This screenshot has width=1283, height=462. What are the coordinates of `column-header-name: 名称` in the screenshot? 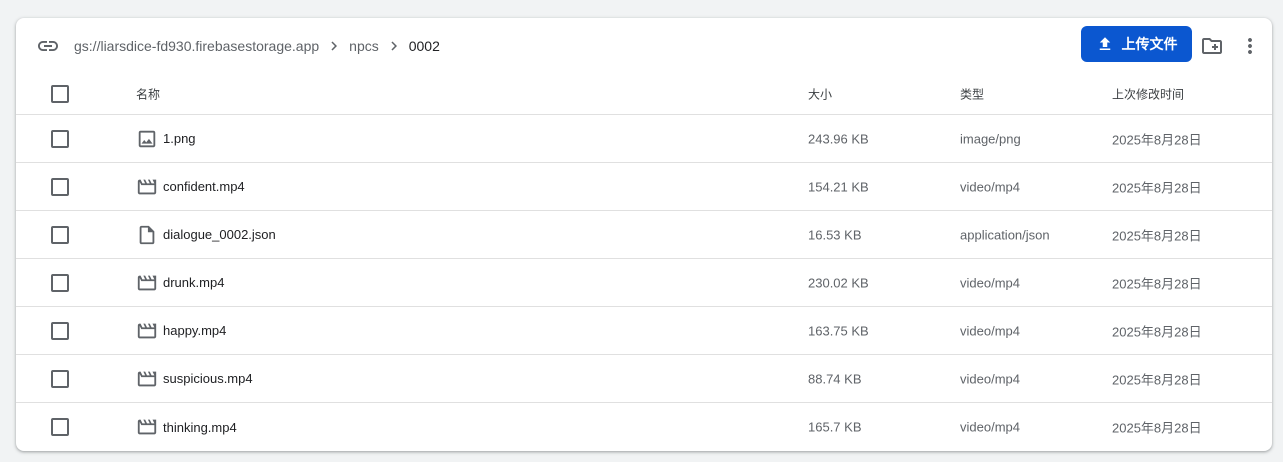 It's located at (148, 93).